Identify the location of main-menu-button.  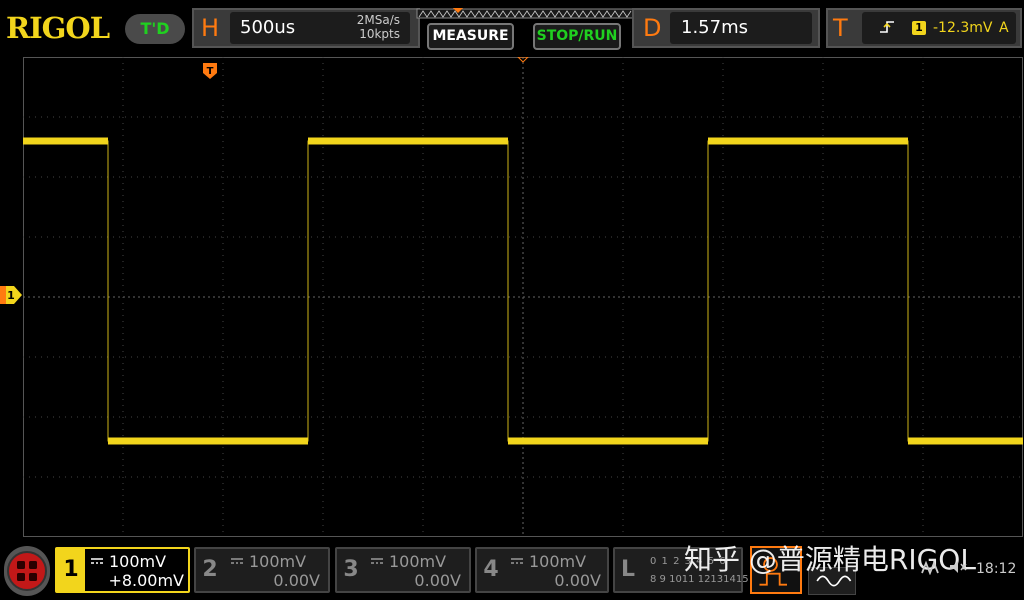
(27, 571).